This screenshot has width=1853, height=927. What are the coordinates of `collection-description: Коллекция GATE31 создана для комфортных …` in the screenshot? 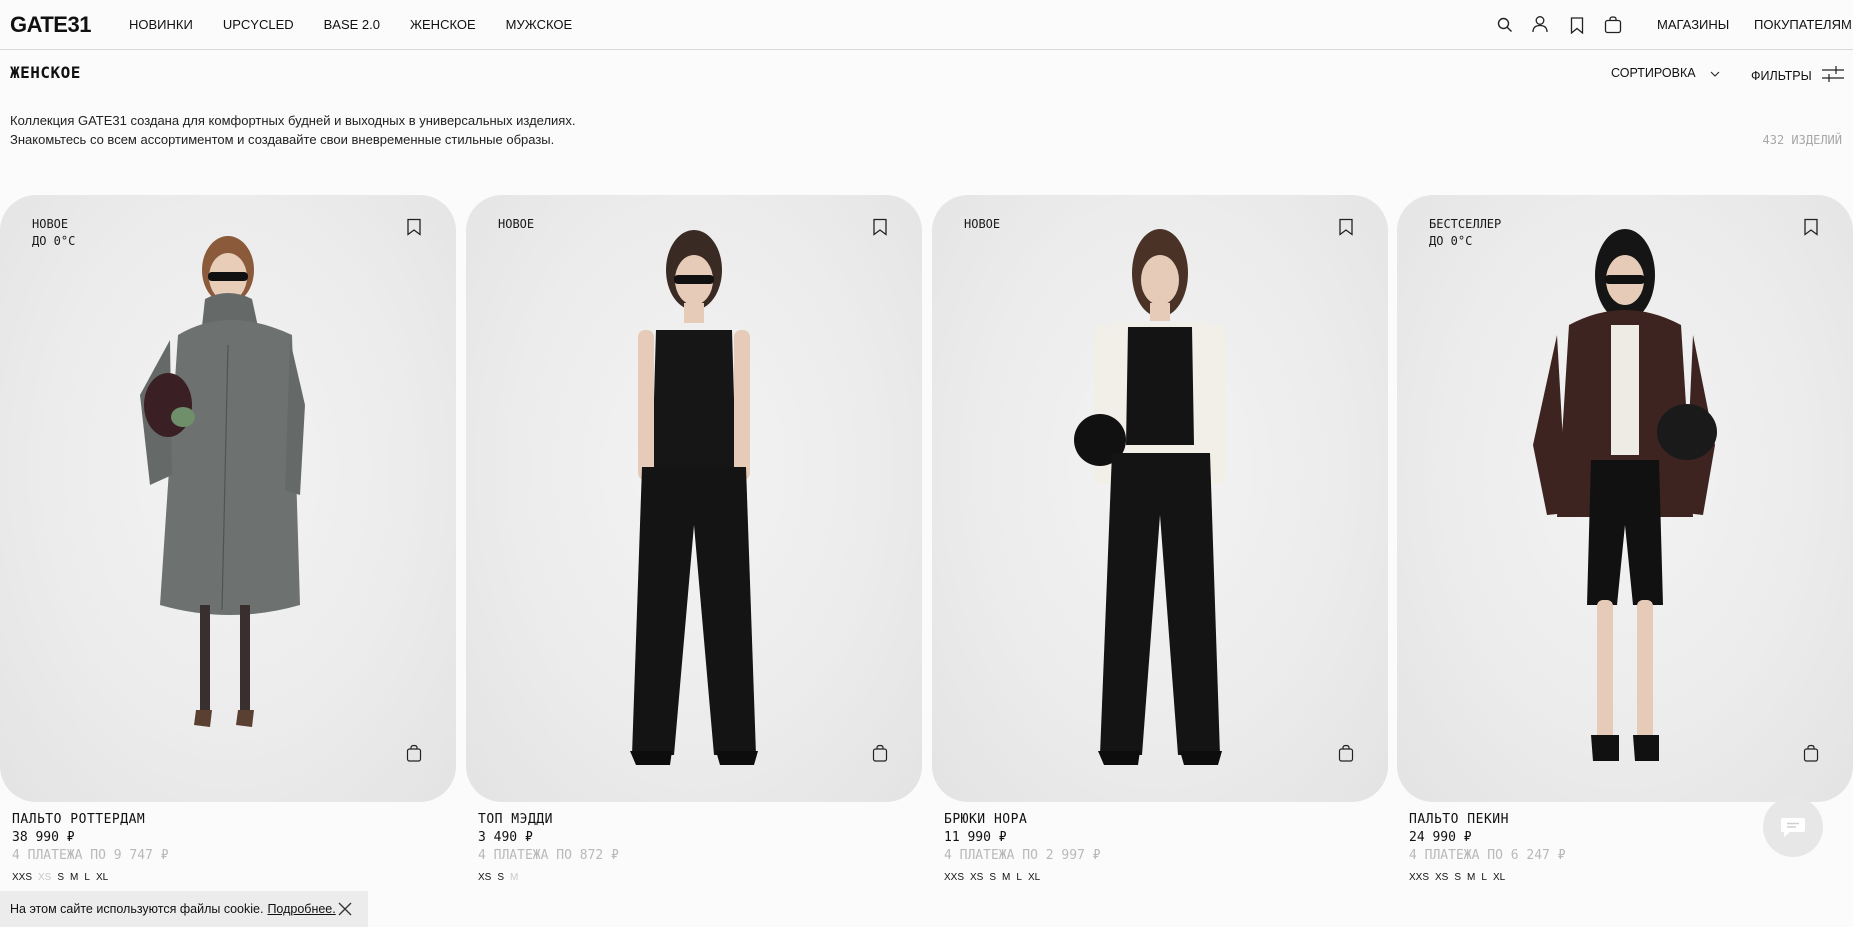 It's located at (292, 130).